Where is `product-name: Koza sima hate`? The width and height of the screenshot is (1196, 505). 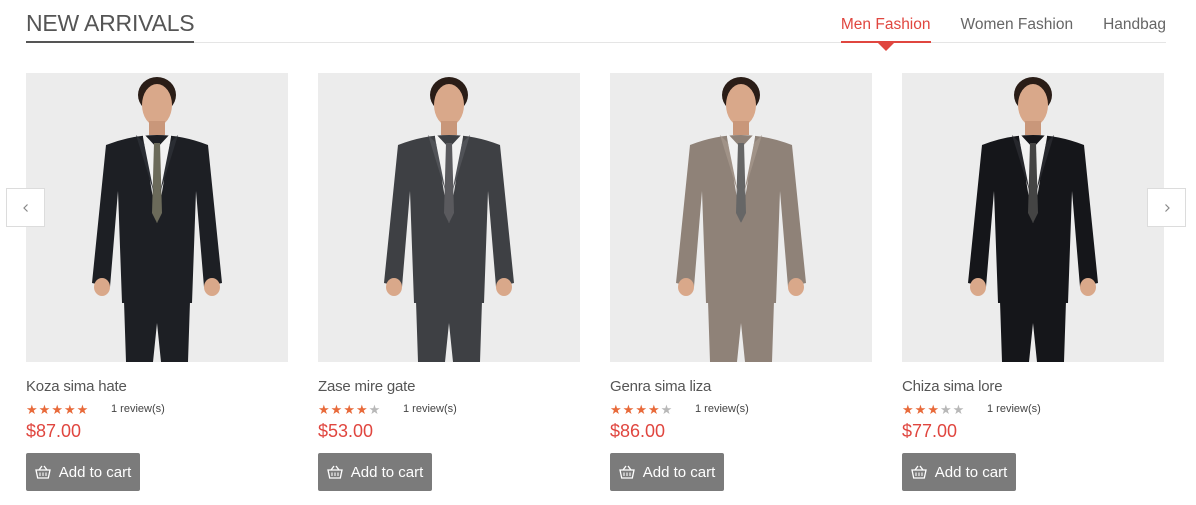 product-name: Koza sima hate is located at coordinates (157, 387).